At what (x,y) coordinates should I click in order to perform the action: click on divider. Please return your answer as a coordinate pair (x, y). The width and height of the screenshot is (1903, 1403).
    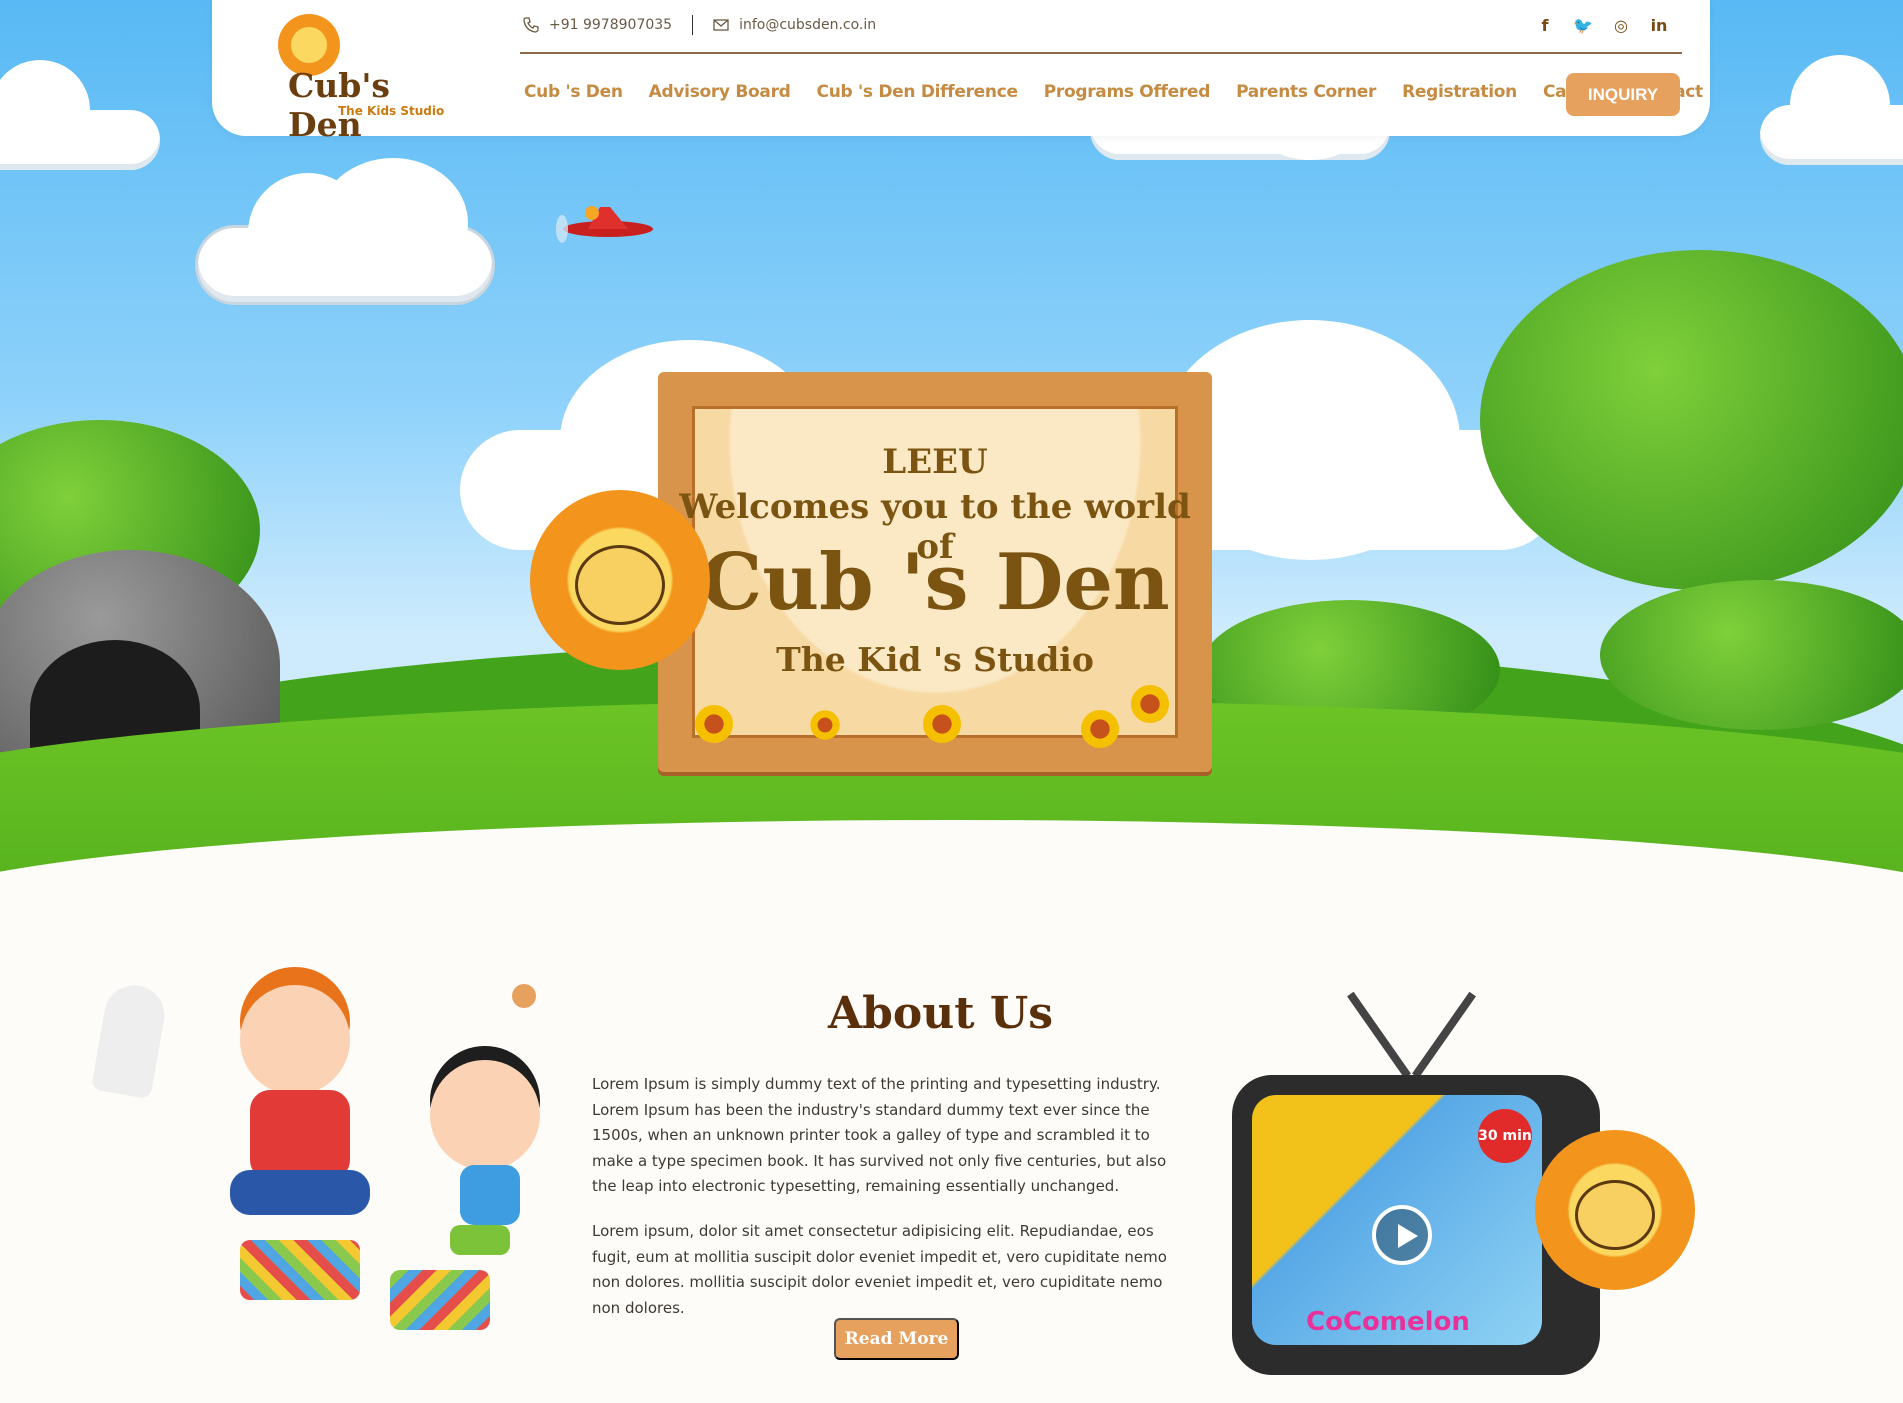
    Looking at the image, I should click on (693, 25).